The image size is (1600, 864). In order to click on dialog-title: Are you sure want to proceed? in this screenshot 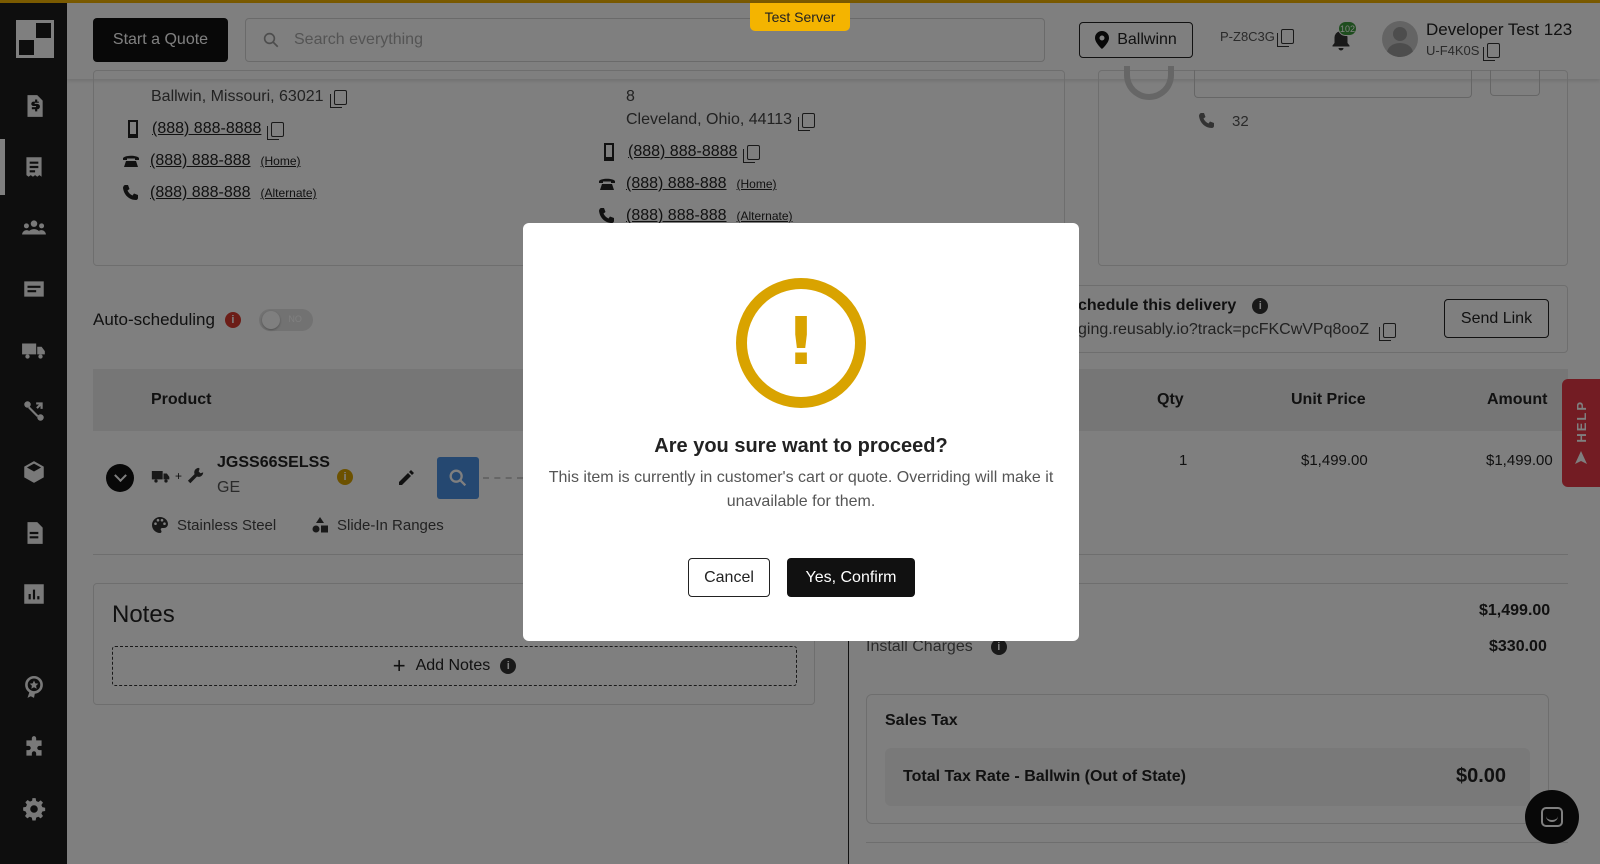, I will do `click(801, 446)`.